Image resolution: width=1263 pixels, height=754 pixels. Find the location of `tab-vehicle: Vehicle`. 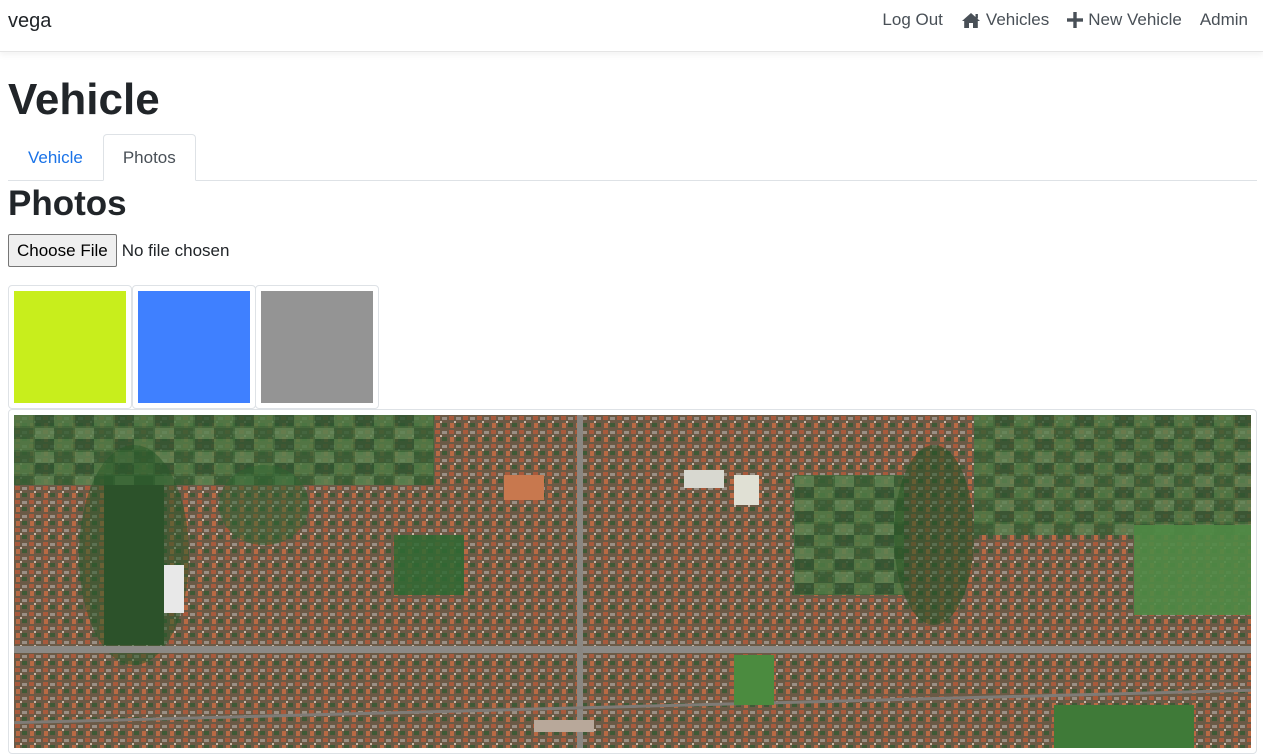

tab-vehicle: Vehicle is located at coordinates (55, 157).